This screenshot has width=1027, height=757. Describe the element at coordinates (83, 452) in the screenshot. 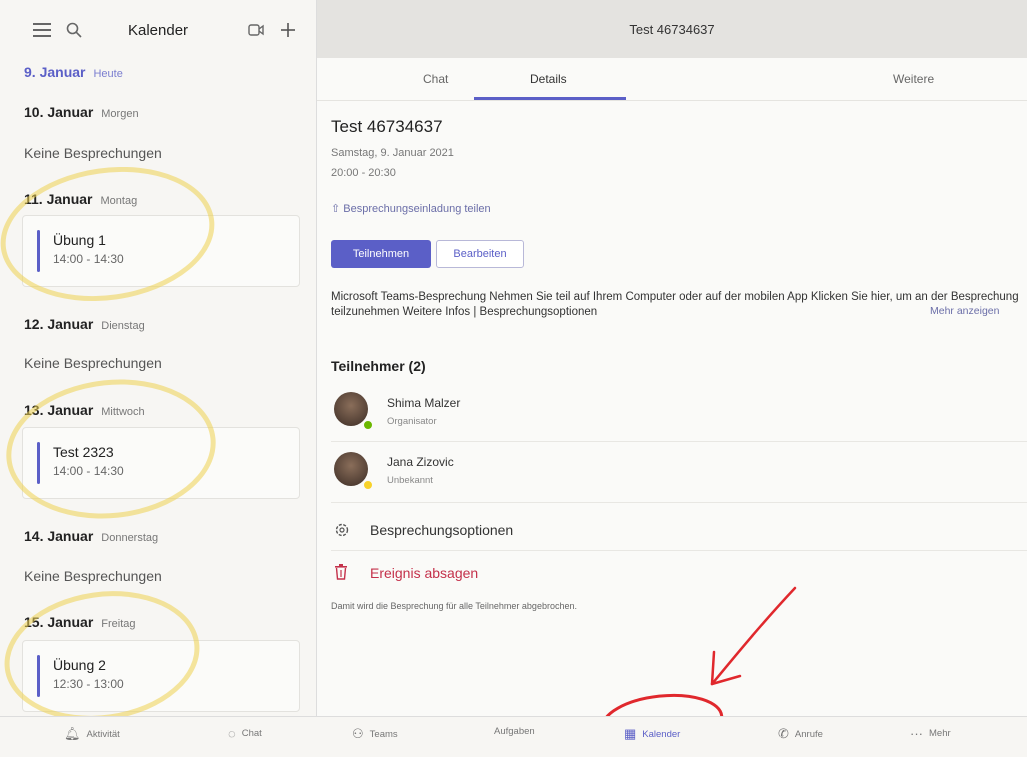

I see `event-title: Test 2323` at that location.